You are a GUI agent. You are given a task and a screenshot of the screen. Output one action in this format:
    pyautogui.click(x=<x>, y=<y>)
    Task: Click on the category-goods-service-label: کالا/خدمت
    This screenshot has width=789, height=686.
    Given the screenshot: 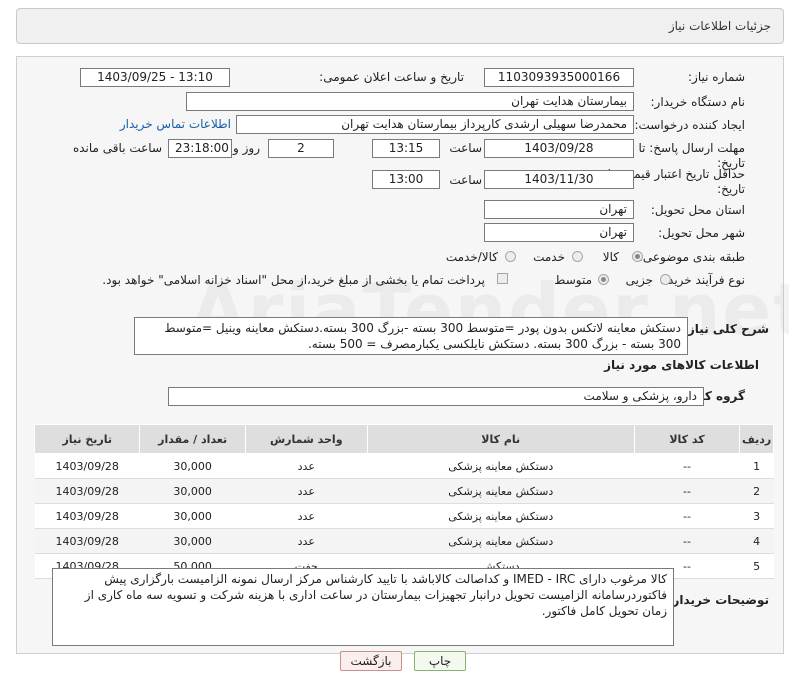 What is the action you would take?
    pyautogui.click(x=471, y=257)
    